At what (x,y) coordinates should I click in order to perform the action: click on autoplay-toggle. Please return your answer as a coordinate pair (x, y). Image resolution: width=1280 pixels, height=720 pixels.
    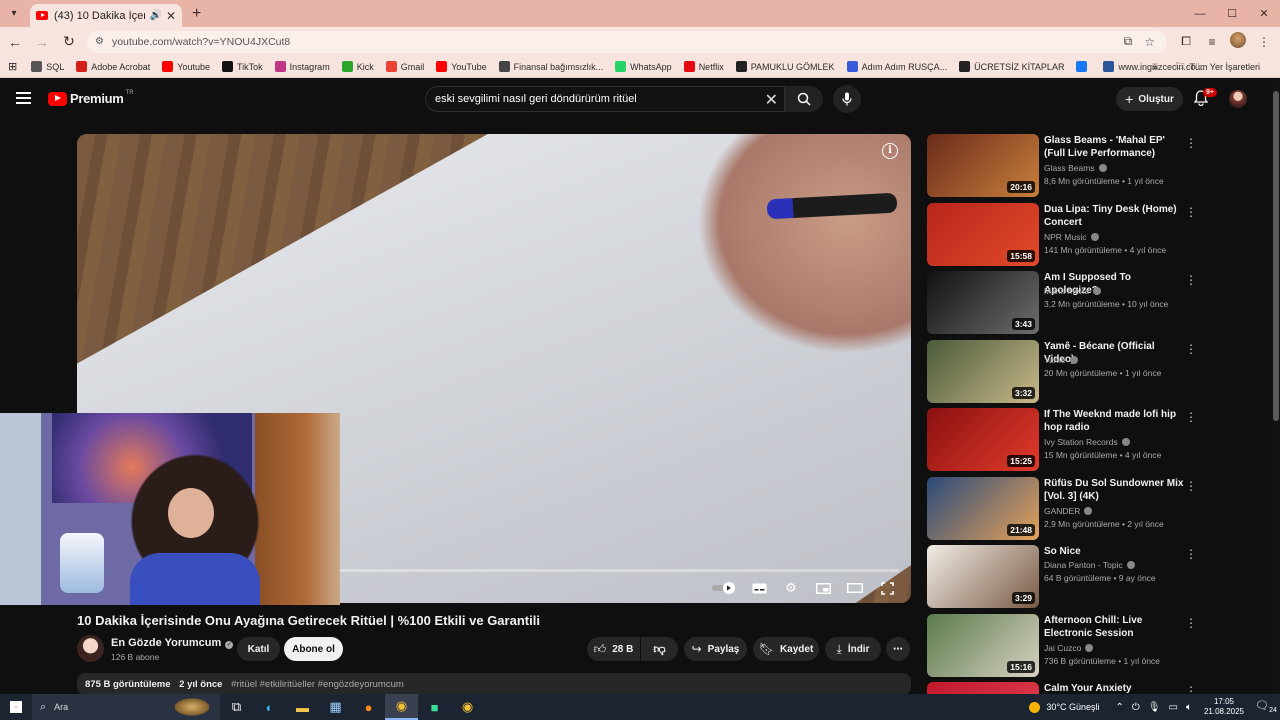
    Looking at the image, I should click on (724, 588).